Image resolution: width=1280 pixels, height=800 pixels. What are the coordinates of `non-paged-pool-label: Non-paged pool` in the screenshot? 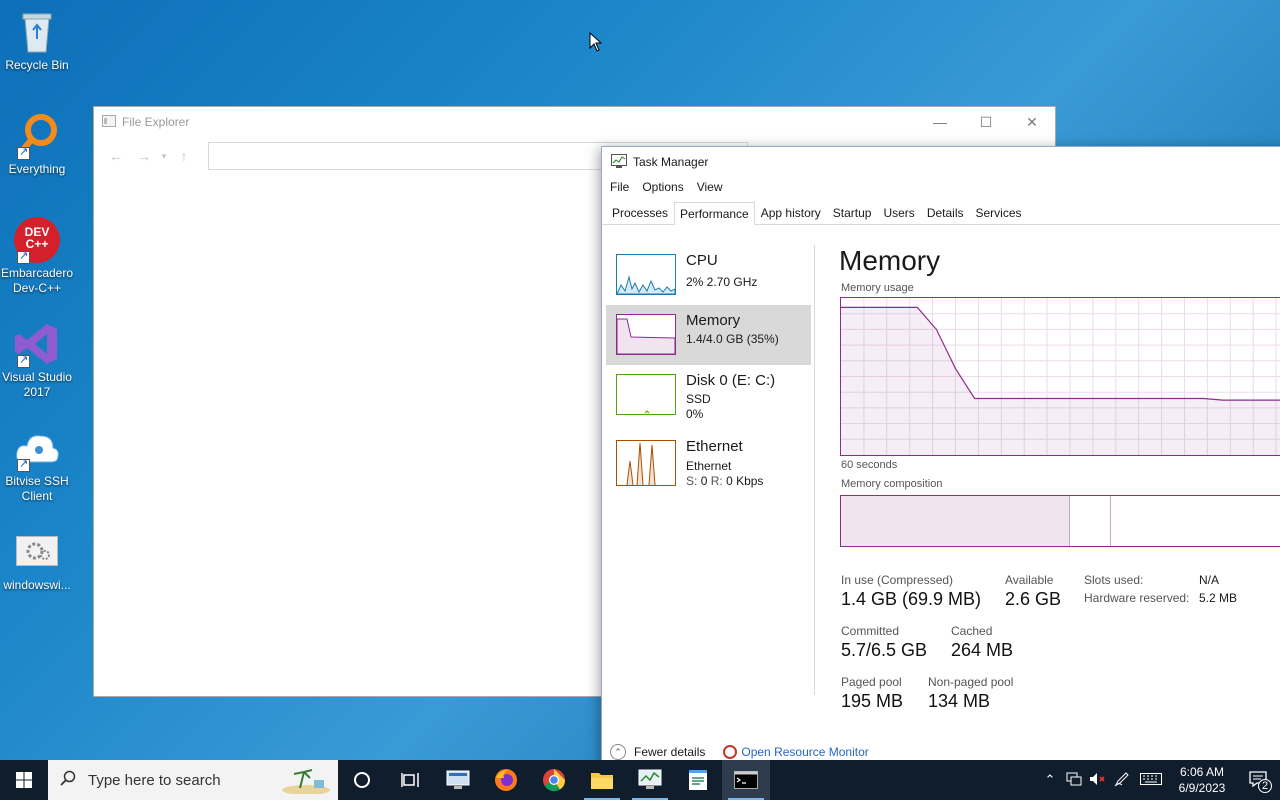 It's located at (971, 682).